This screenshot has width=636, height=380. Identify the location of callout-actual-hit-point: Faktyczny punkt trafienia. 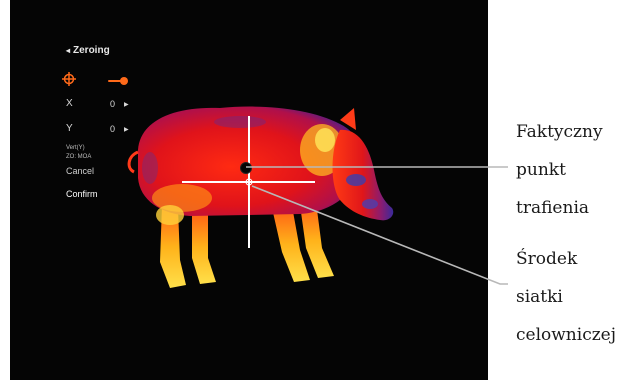
(559, 170).